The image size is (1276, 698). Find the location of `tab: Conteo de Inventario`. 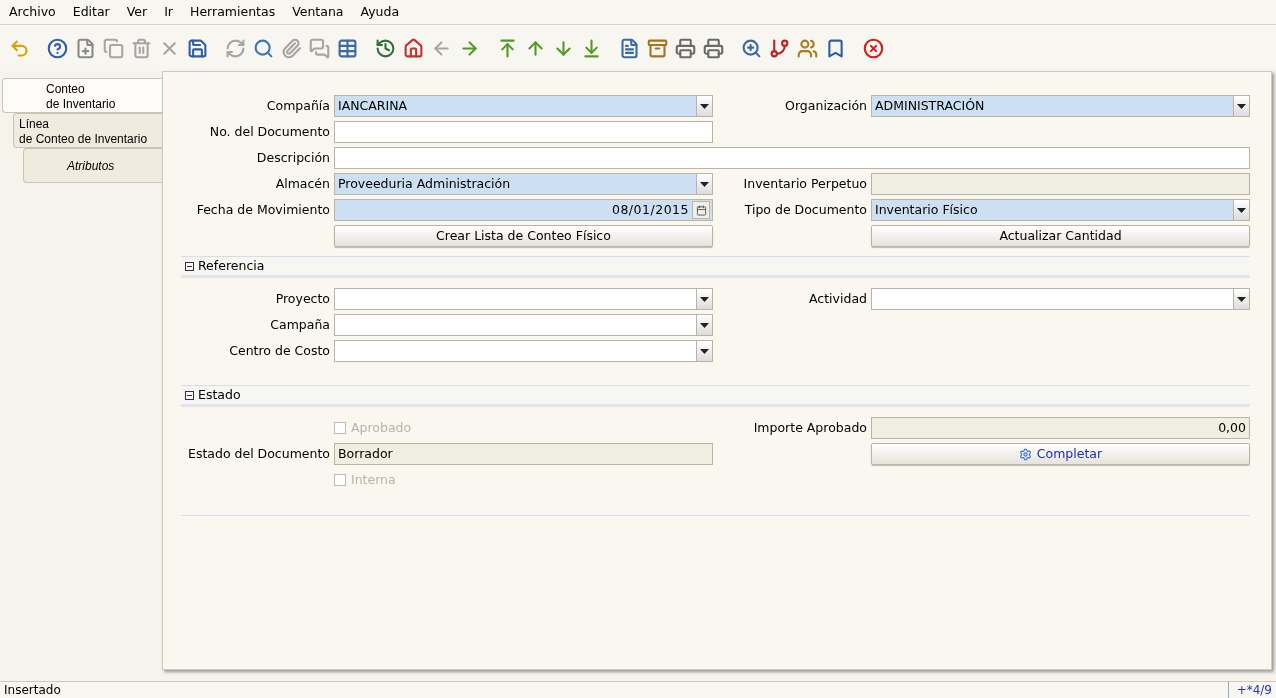

tab: Conteo de Inventario is located at coordinates (82, 95).